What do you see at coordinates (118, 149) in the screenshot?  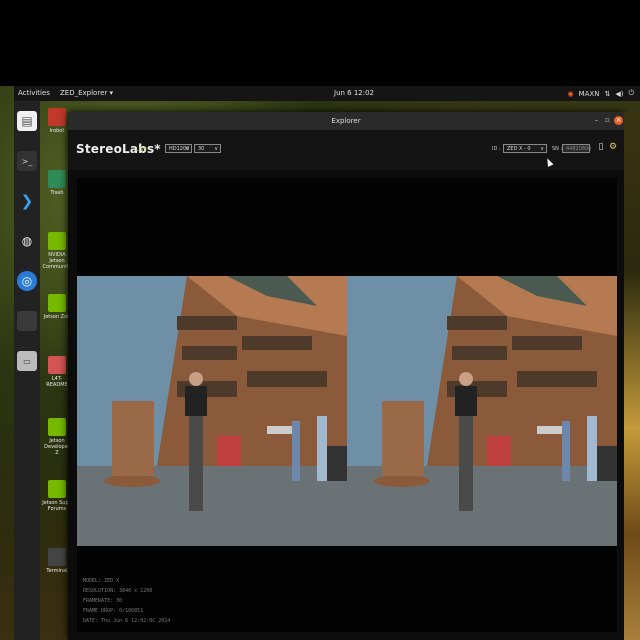 I see `stereolabs-logo: StereoLabs*` at bounding box center [118, 149].